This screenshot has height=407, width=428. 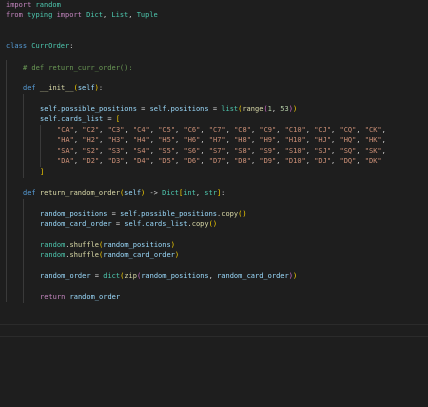 I want to click on string: "CK", so click(x=373, y=130).